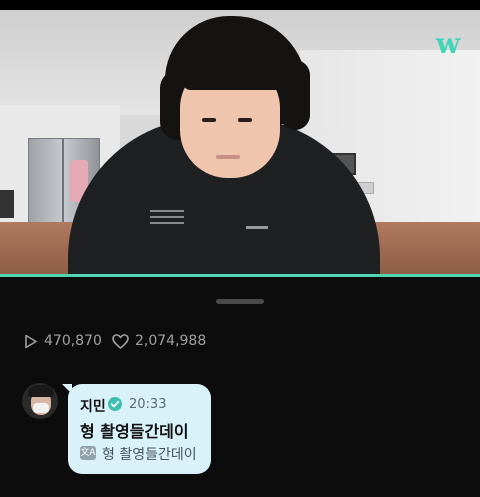  Describe the element at coordinates (63, 183) in the screenshot. I see `video-fridge-door` at that location.